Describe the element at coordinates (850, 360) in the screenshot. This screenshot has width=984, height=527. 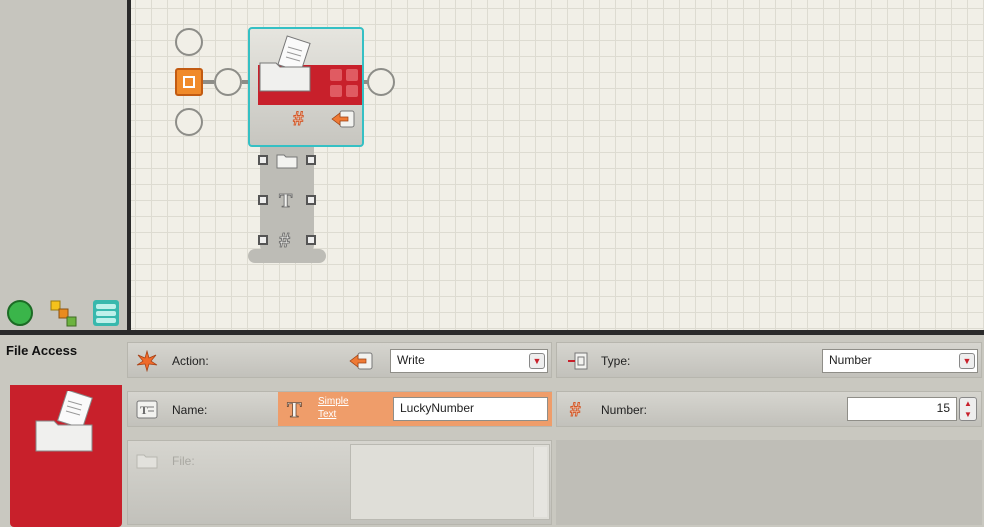
I see `type-value: Number` at that location.